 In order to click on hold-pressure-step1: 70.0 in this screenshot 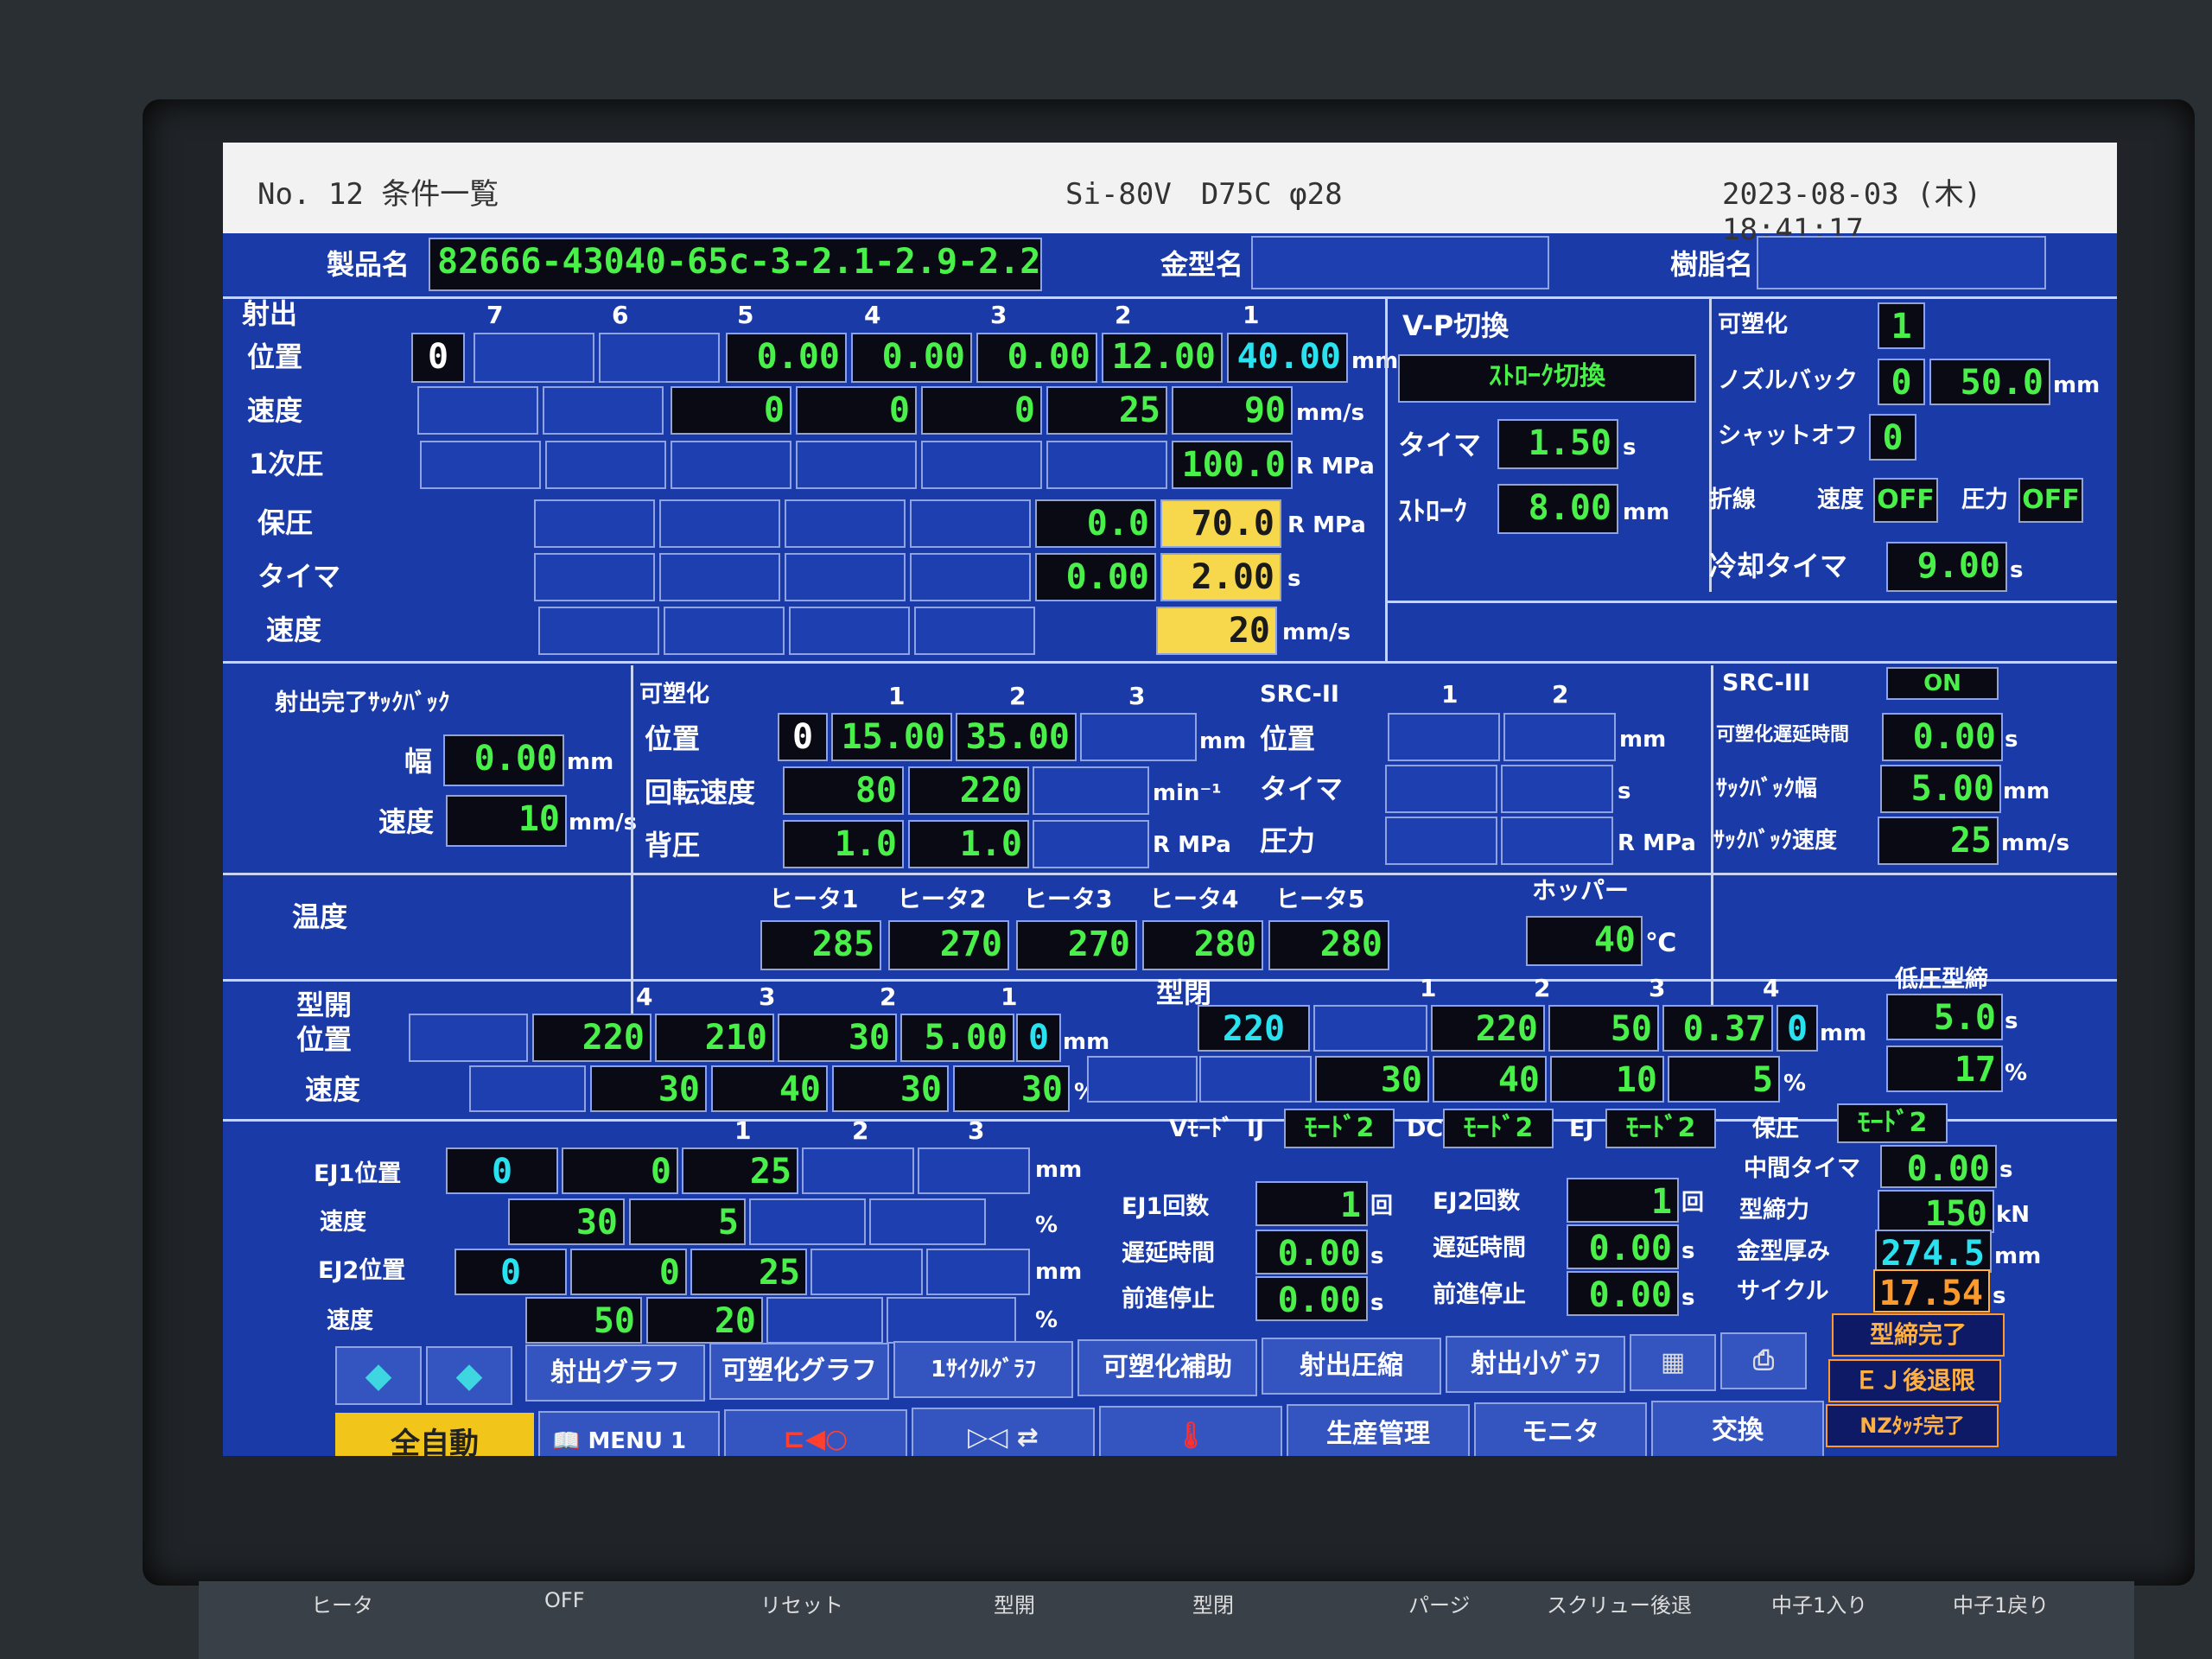, I will do `click(1220, 523)`.